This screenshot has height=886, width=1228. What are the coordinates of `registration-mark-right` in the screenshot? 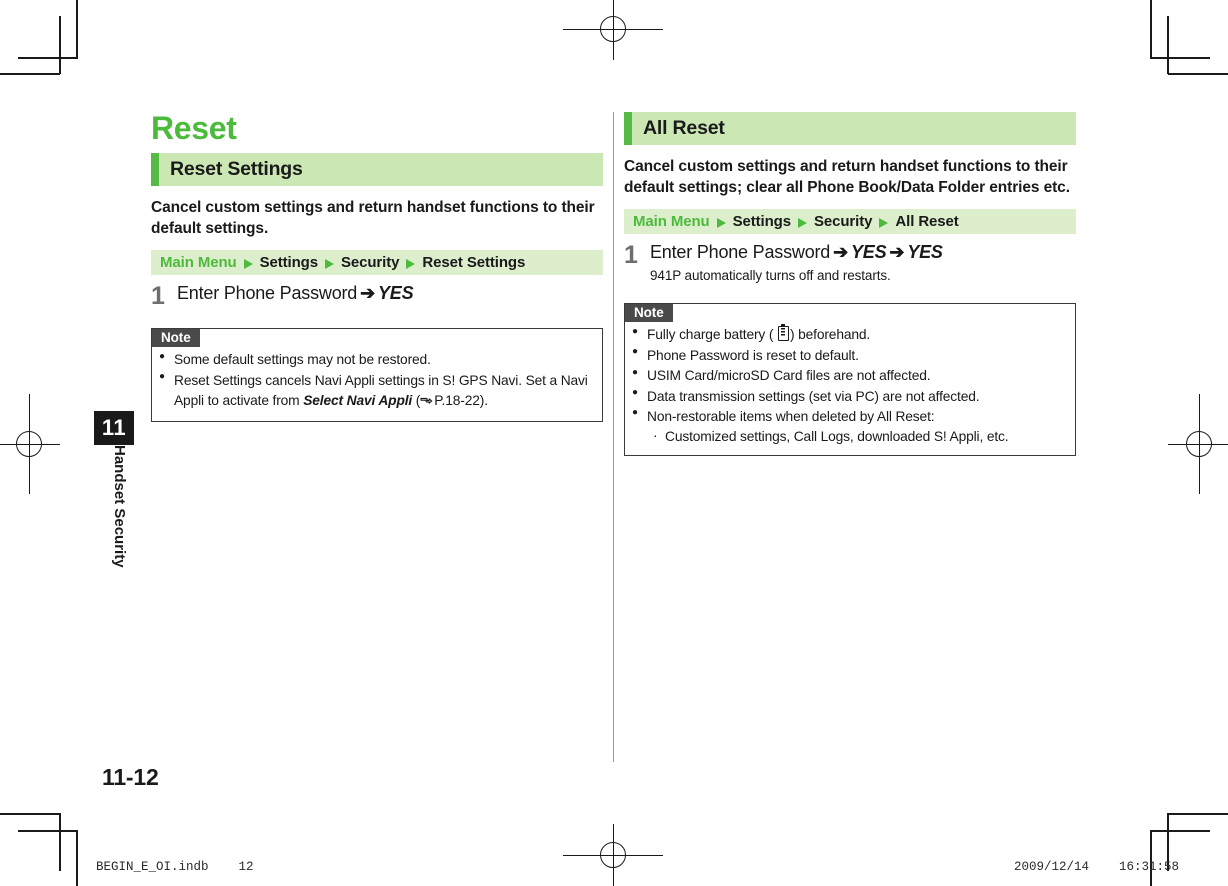 It's located at (1198, 444).